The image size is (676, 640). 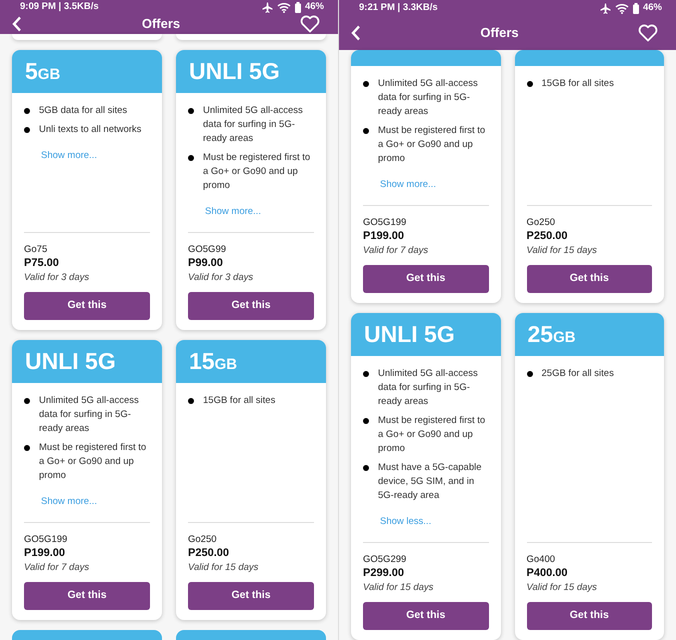 What do you see at coordinates (547, 573) in the screenshot?
I see `price: P400.00` at bounding box center [547, 573].